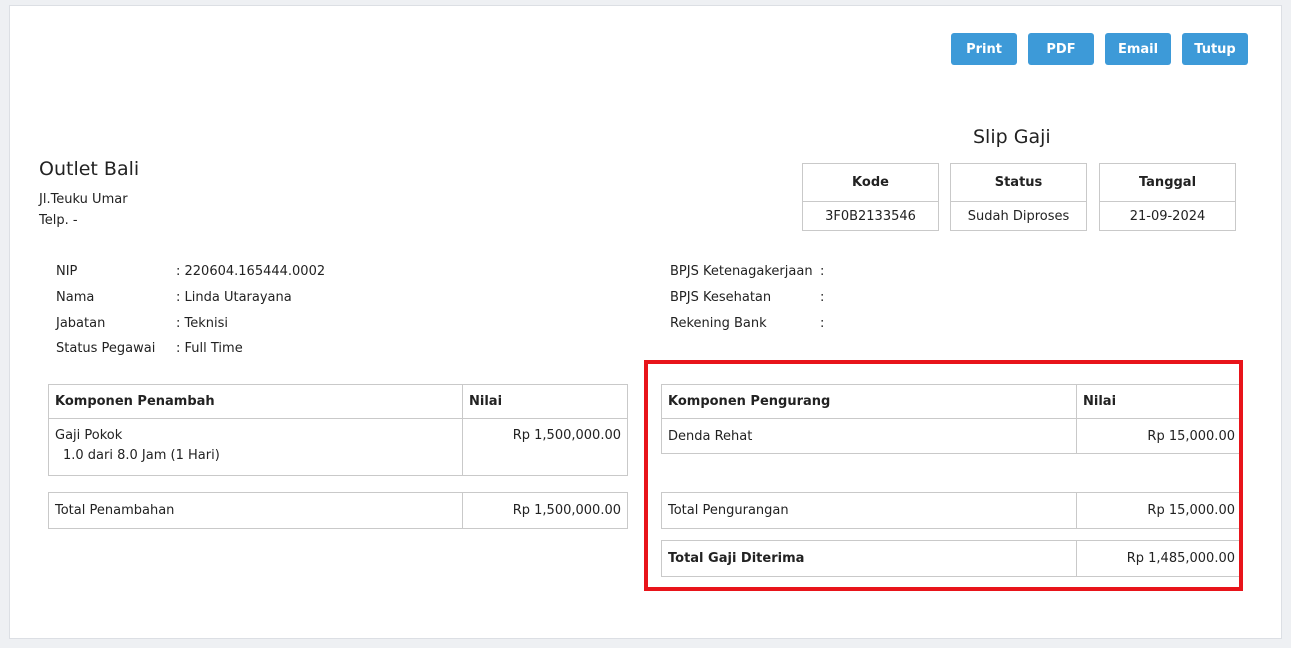 The height and width of the screenshot is (648, 1291). I want to click on total-pengurangan-label: Total Pengurangan, so click(869, 510).